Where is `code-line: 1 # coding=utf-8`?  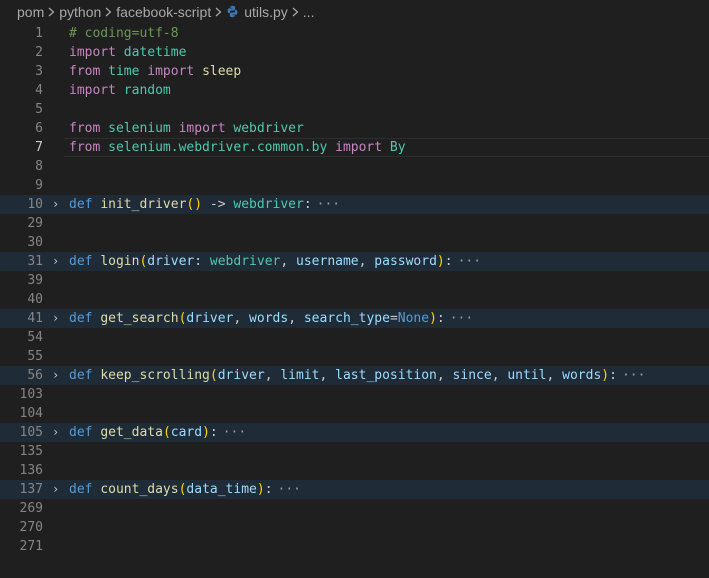
code-line: 1 # coding=utf-8 is located at coordinates (354, 33).